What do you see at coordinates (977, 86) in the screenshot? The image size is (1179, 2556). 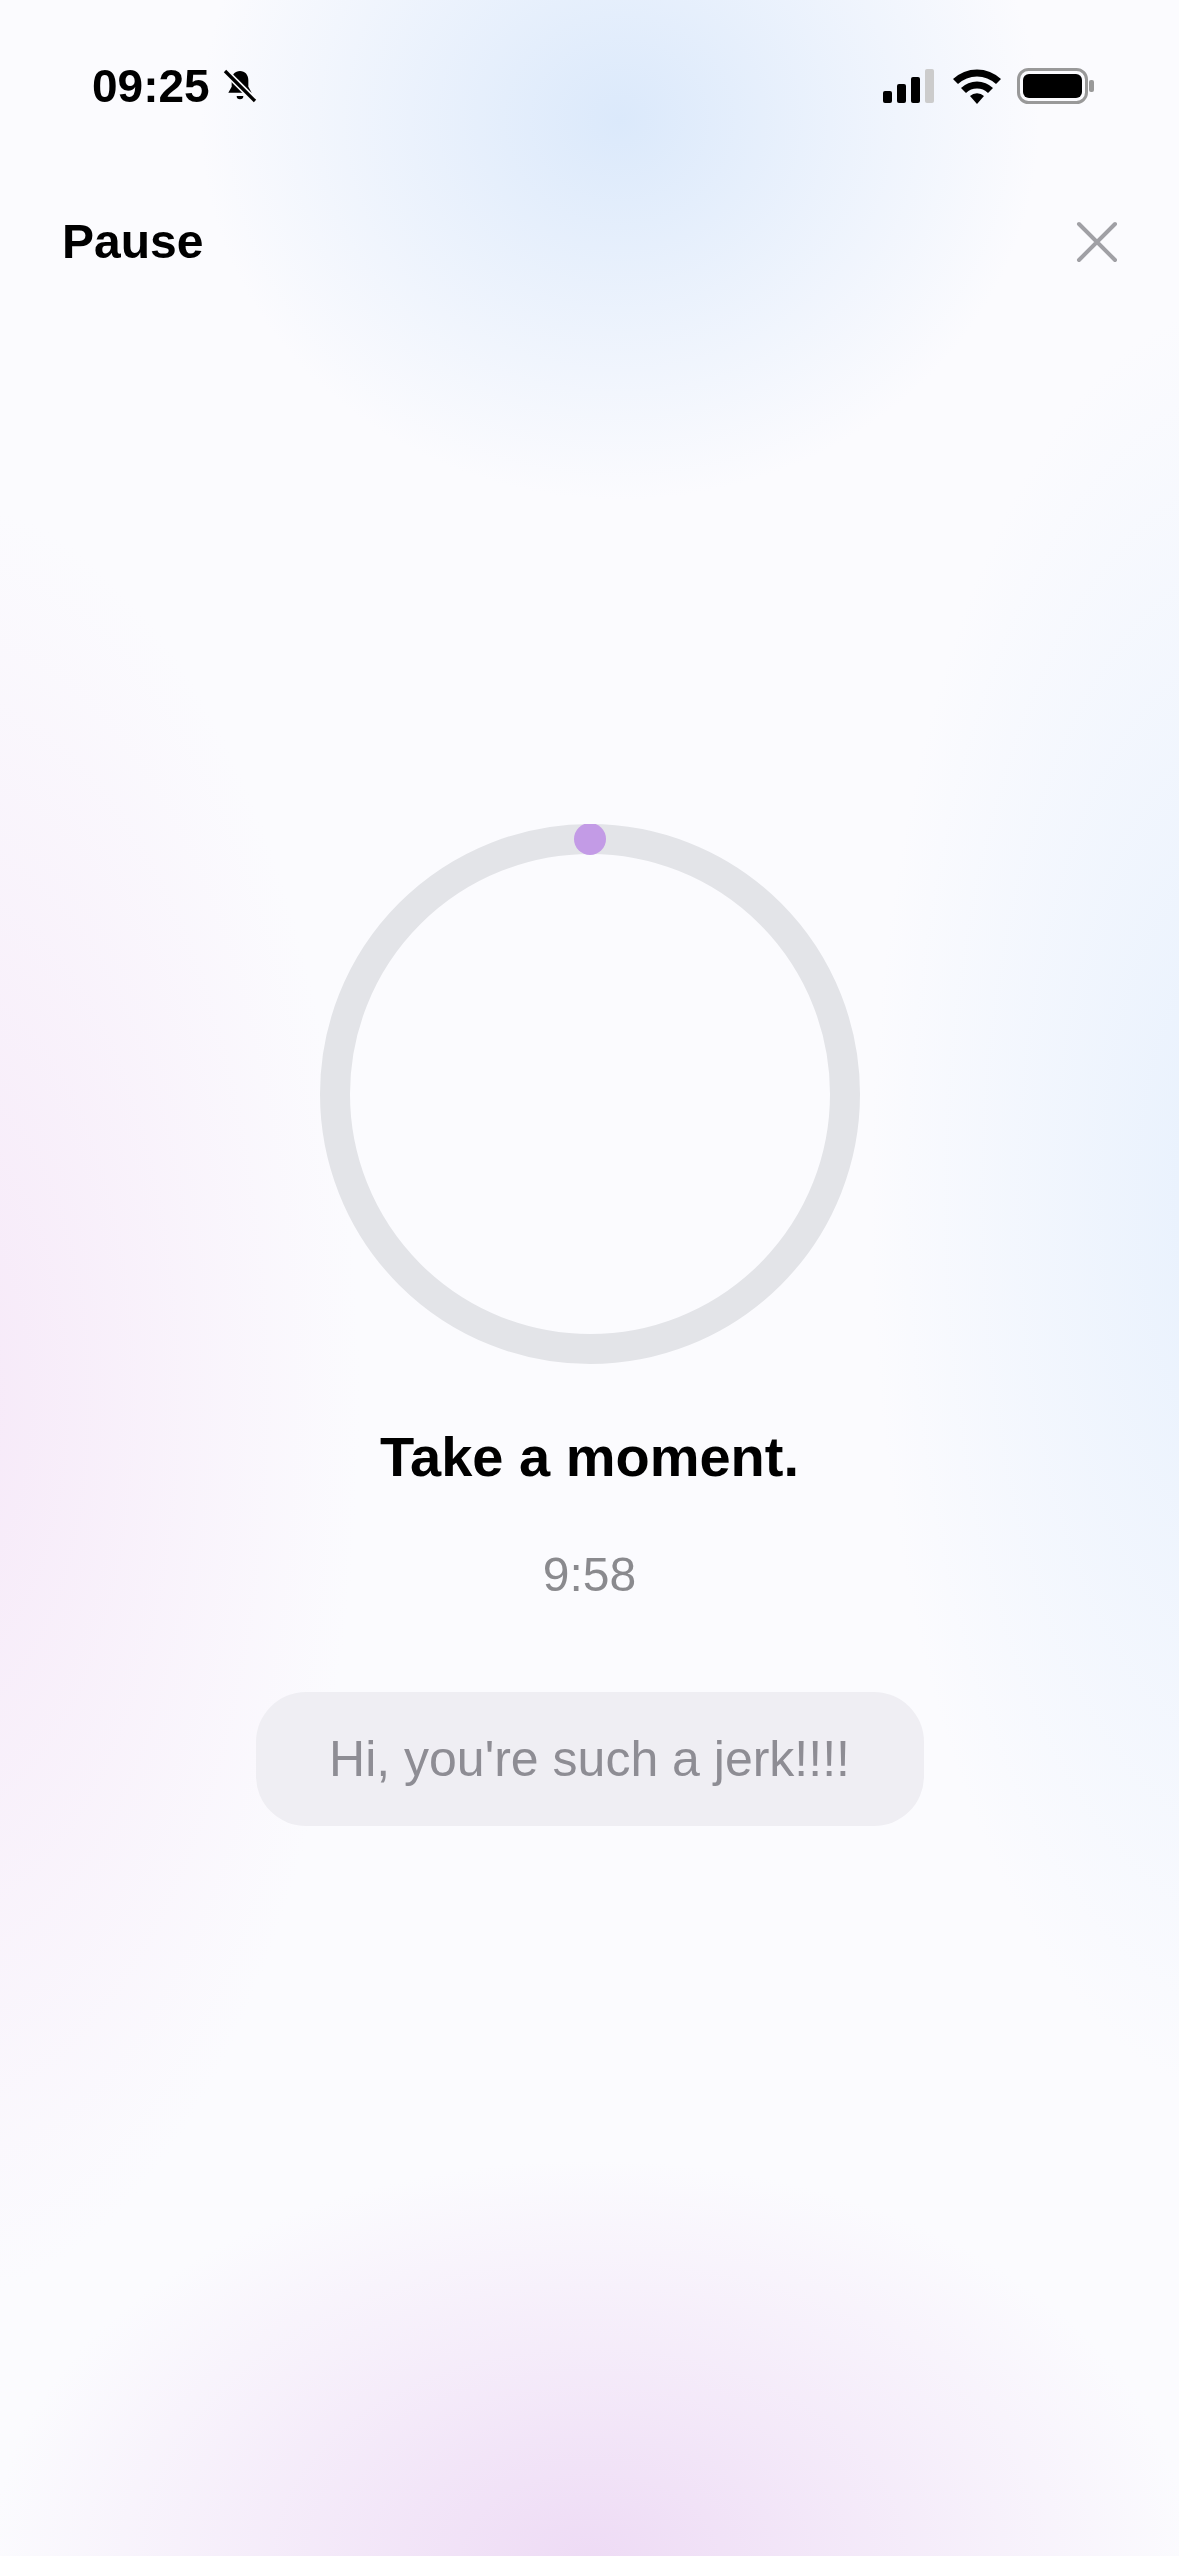 I see `wifi-icon` at bounding box center [977, 86].